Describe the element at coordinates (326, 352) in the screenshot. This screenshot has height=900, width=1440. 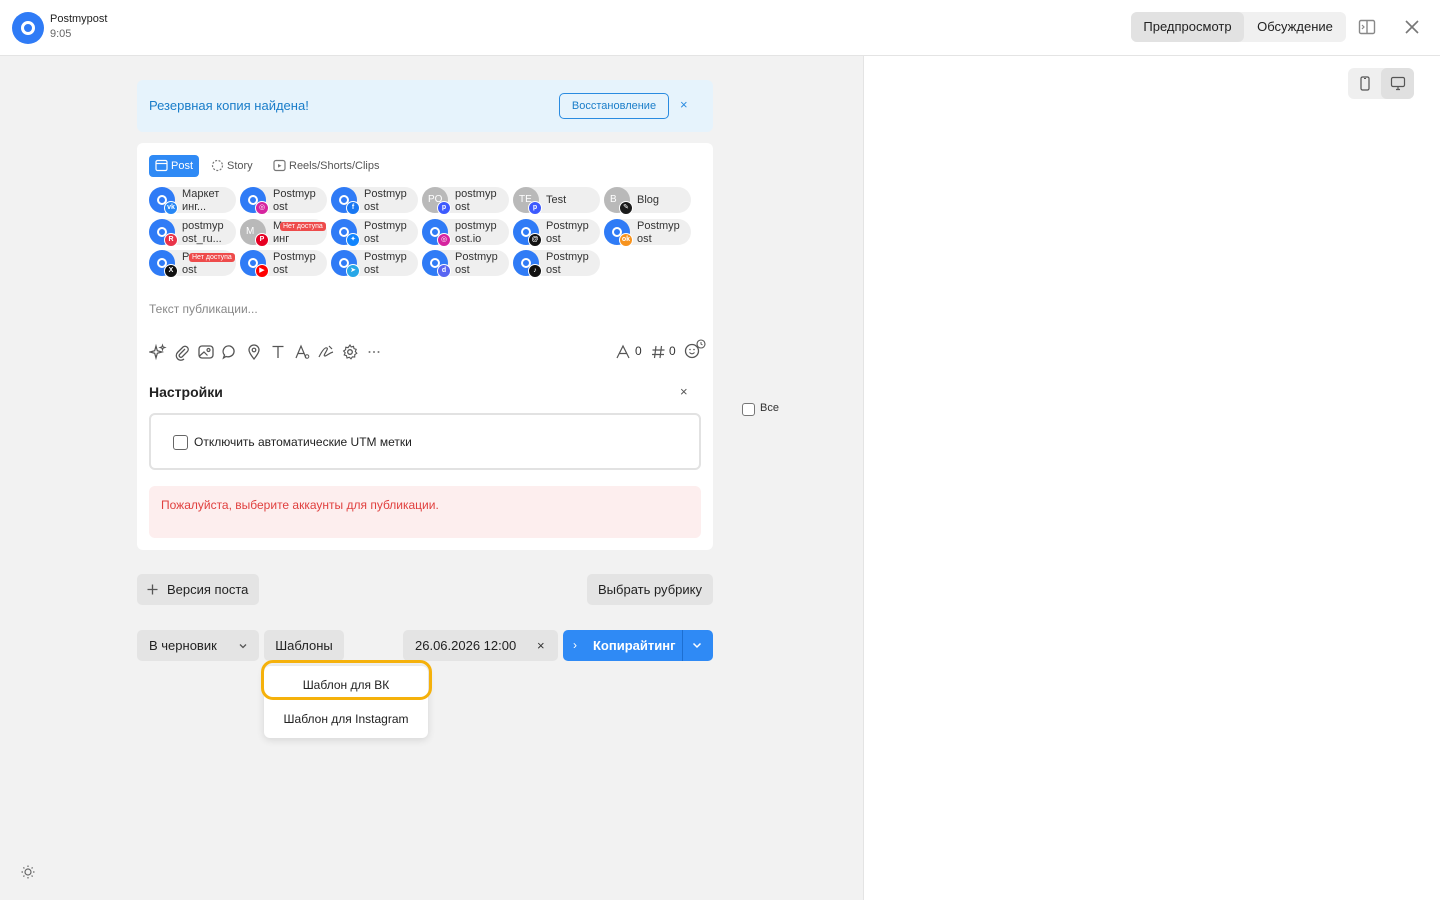
I see `signature-icon` at that location.